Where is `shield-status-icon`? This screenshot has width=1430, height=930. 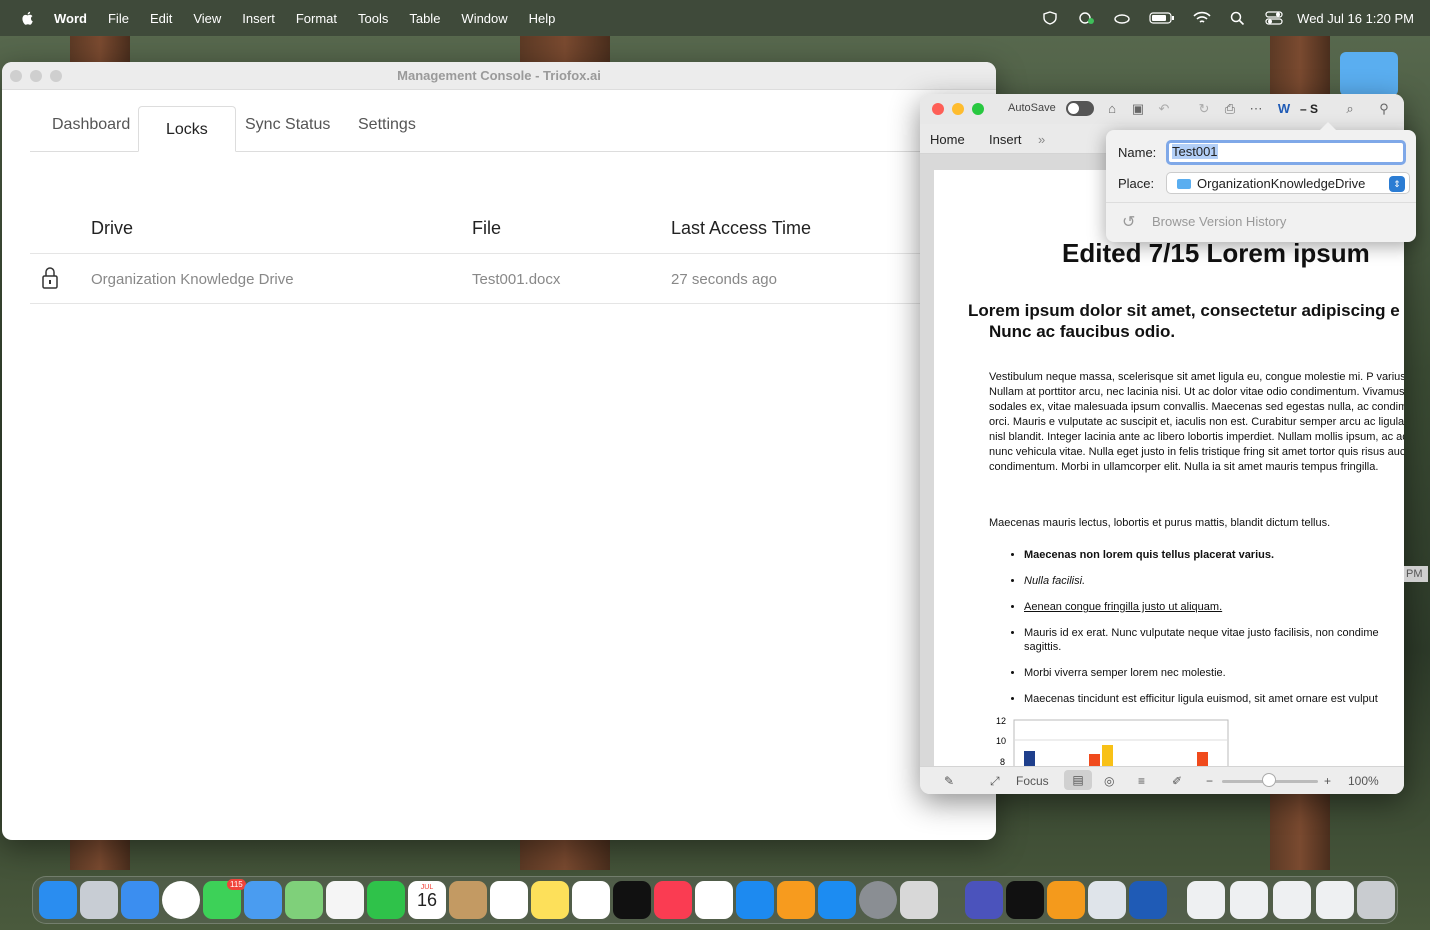 shield-status-icon is located at coordinates (1050, 18).